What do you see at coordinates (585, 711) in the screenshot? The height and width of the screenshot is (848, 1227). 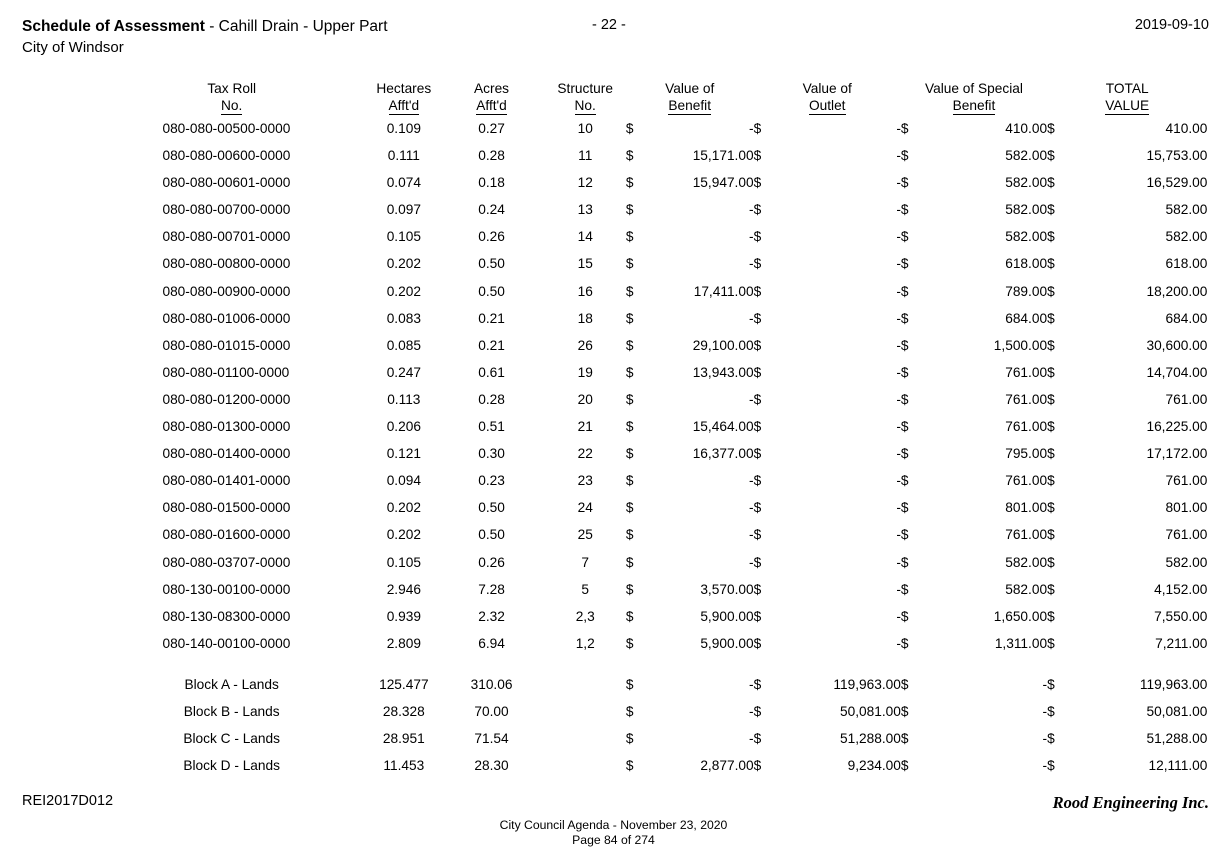 I see `cell-structure-no` at bounding box center [585, 711].